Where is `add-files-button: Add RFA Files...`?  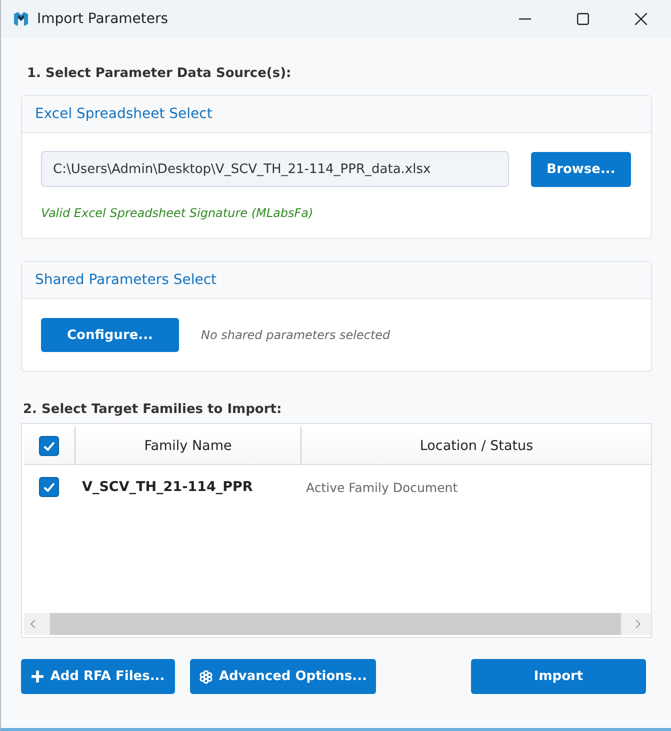
add-files-button: Add RFA Files... is located at coordinates (98, 676).